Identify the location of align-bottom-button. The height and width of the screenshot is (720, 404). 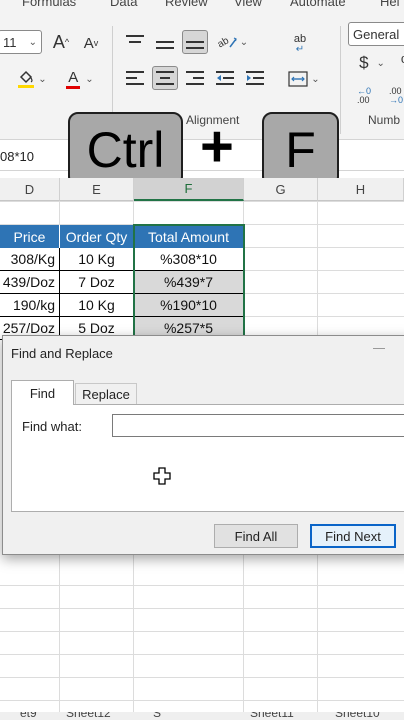
(195, 42).